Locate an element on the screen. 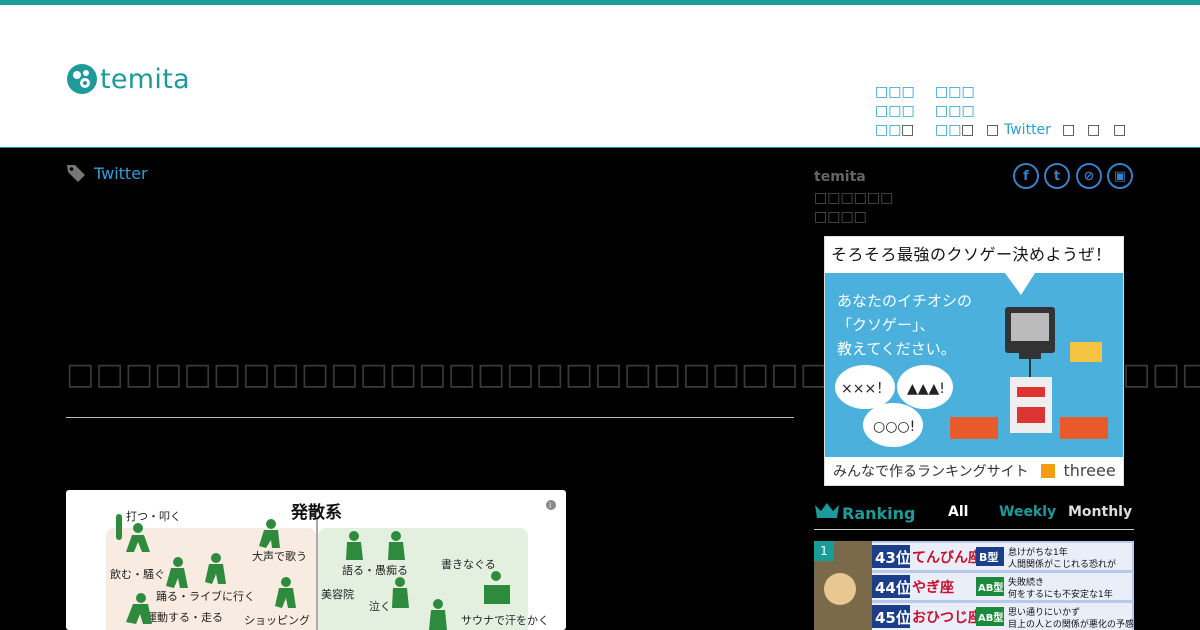  blood-type: B型 is located at coordinates (988, 557).